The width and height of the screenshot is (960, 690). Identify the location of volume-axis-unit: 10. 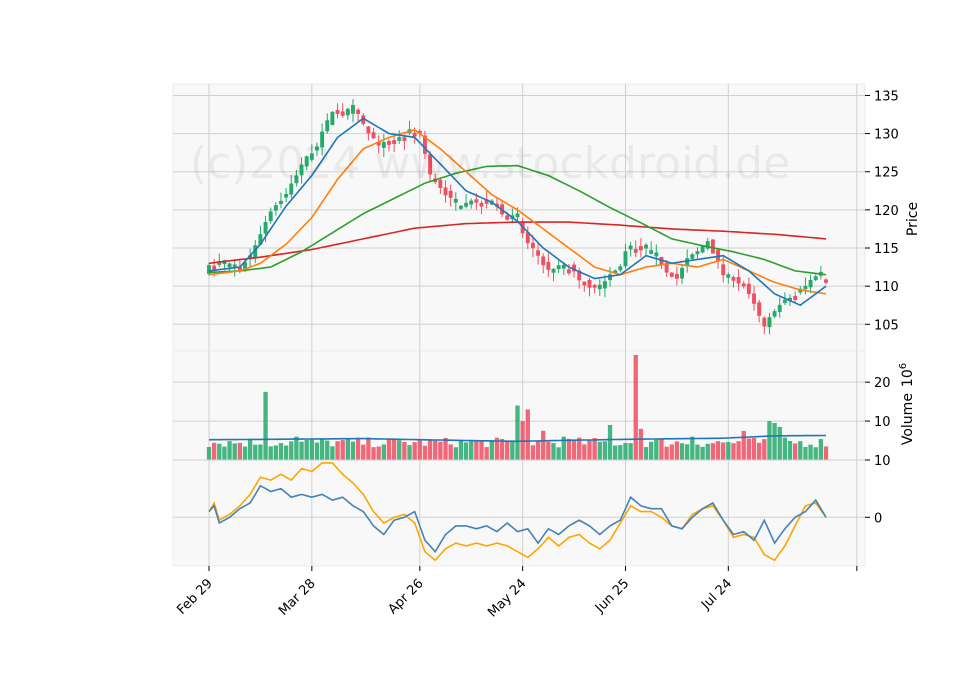
(908, 378).